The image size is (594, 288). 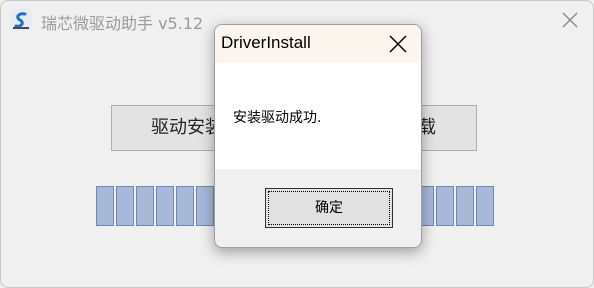 I want to click on window-close-button, so click(x=570, y=20).